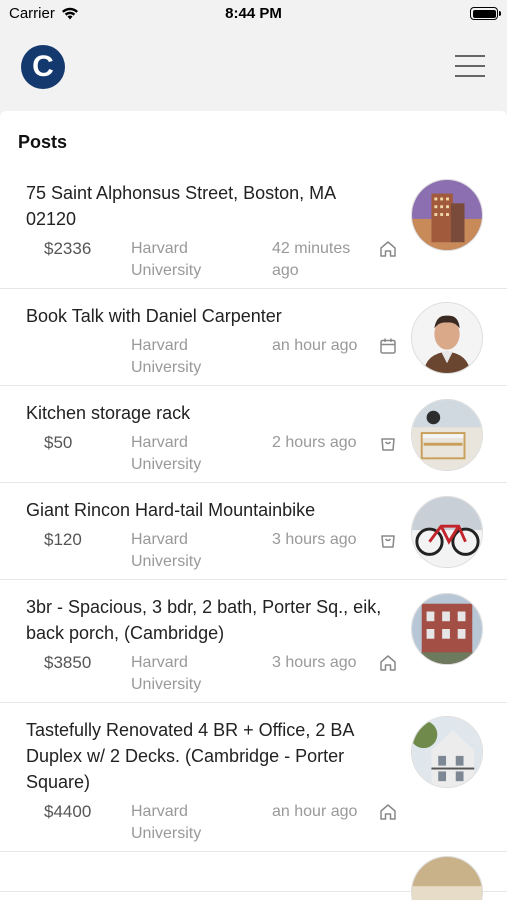 The width and height of the screenshot is (507, 900). I want to click on calendar-icon, so click(388, 346).